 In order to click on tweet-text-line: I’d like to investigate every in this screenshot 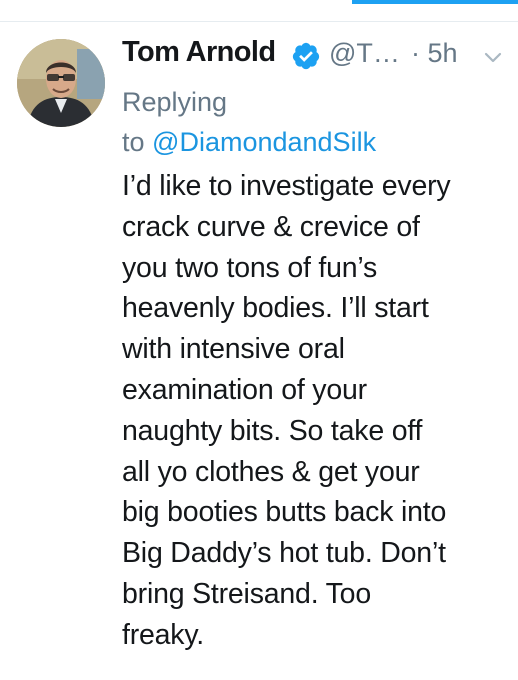, I will do `click(286, 186)`.